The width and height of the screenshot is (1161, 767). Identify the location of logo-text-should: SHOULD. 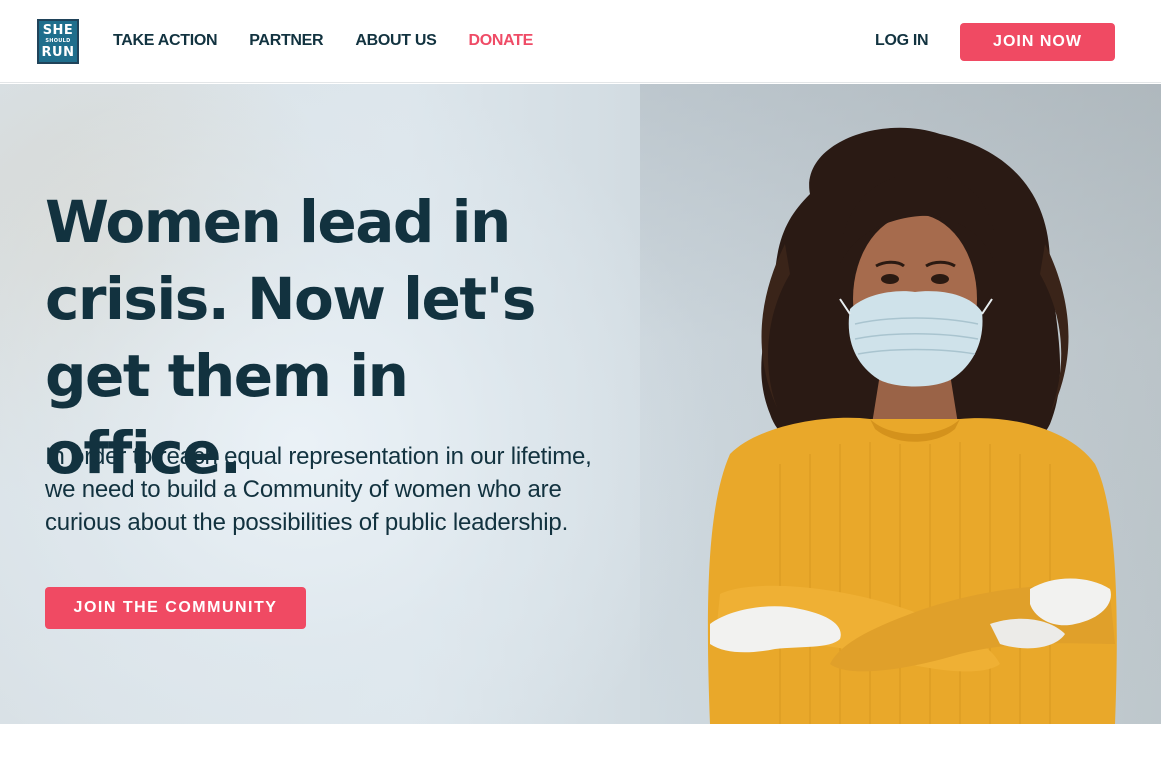
(58, 41).